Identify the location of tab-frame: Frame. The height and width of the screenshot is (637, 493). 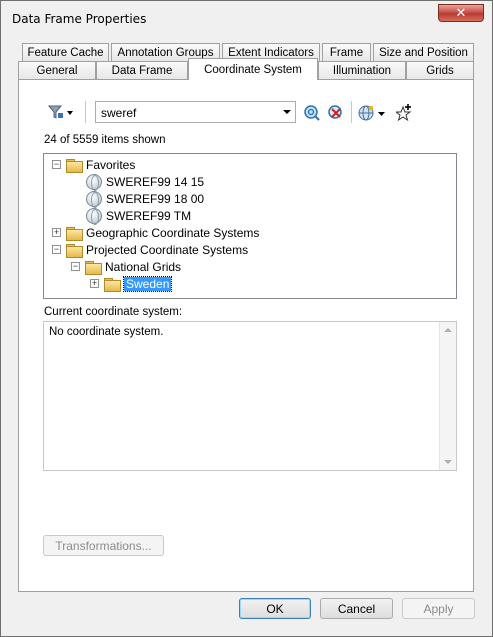
(346, 52).